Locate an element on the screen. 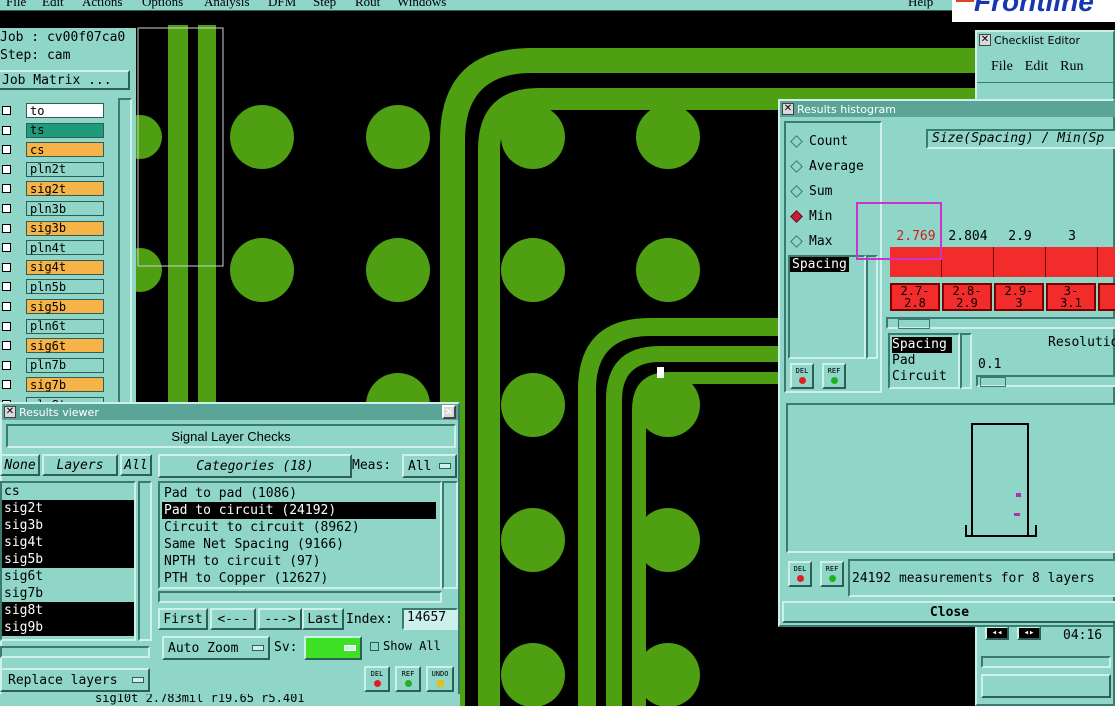 The image size is (1115, 706). layer-list-hscrollbar is located at coordinates (75, 652).